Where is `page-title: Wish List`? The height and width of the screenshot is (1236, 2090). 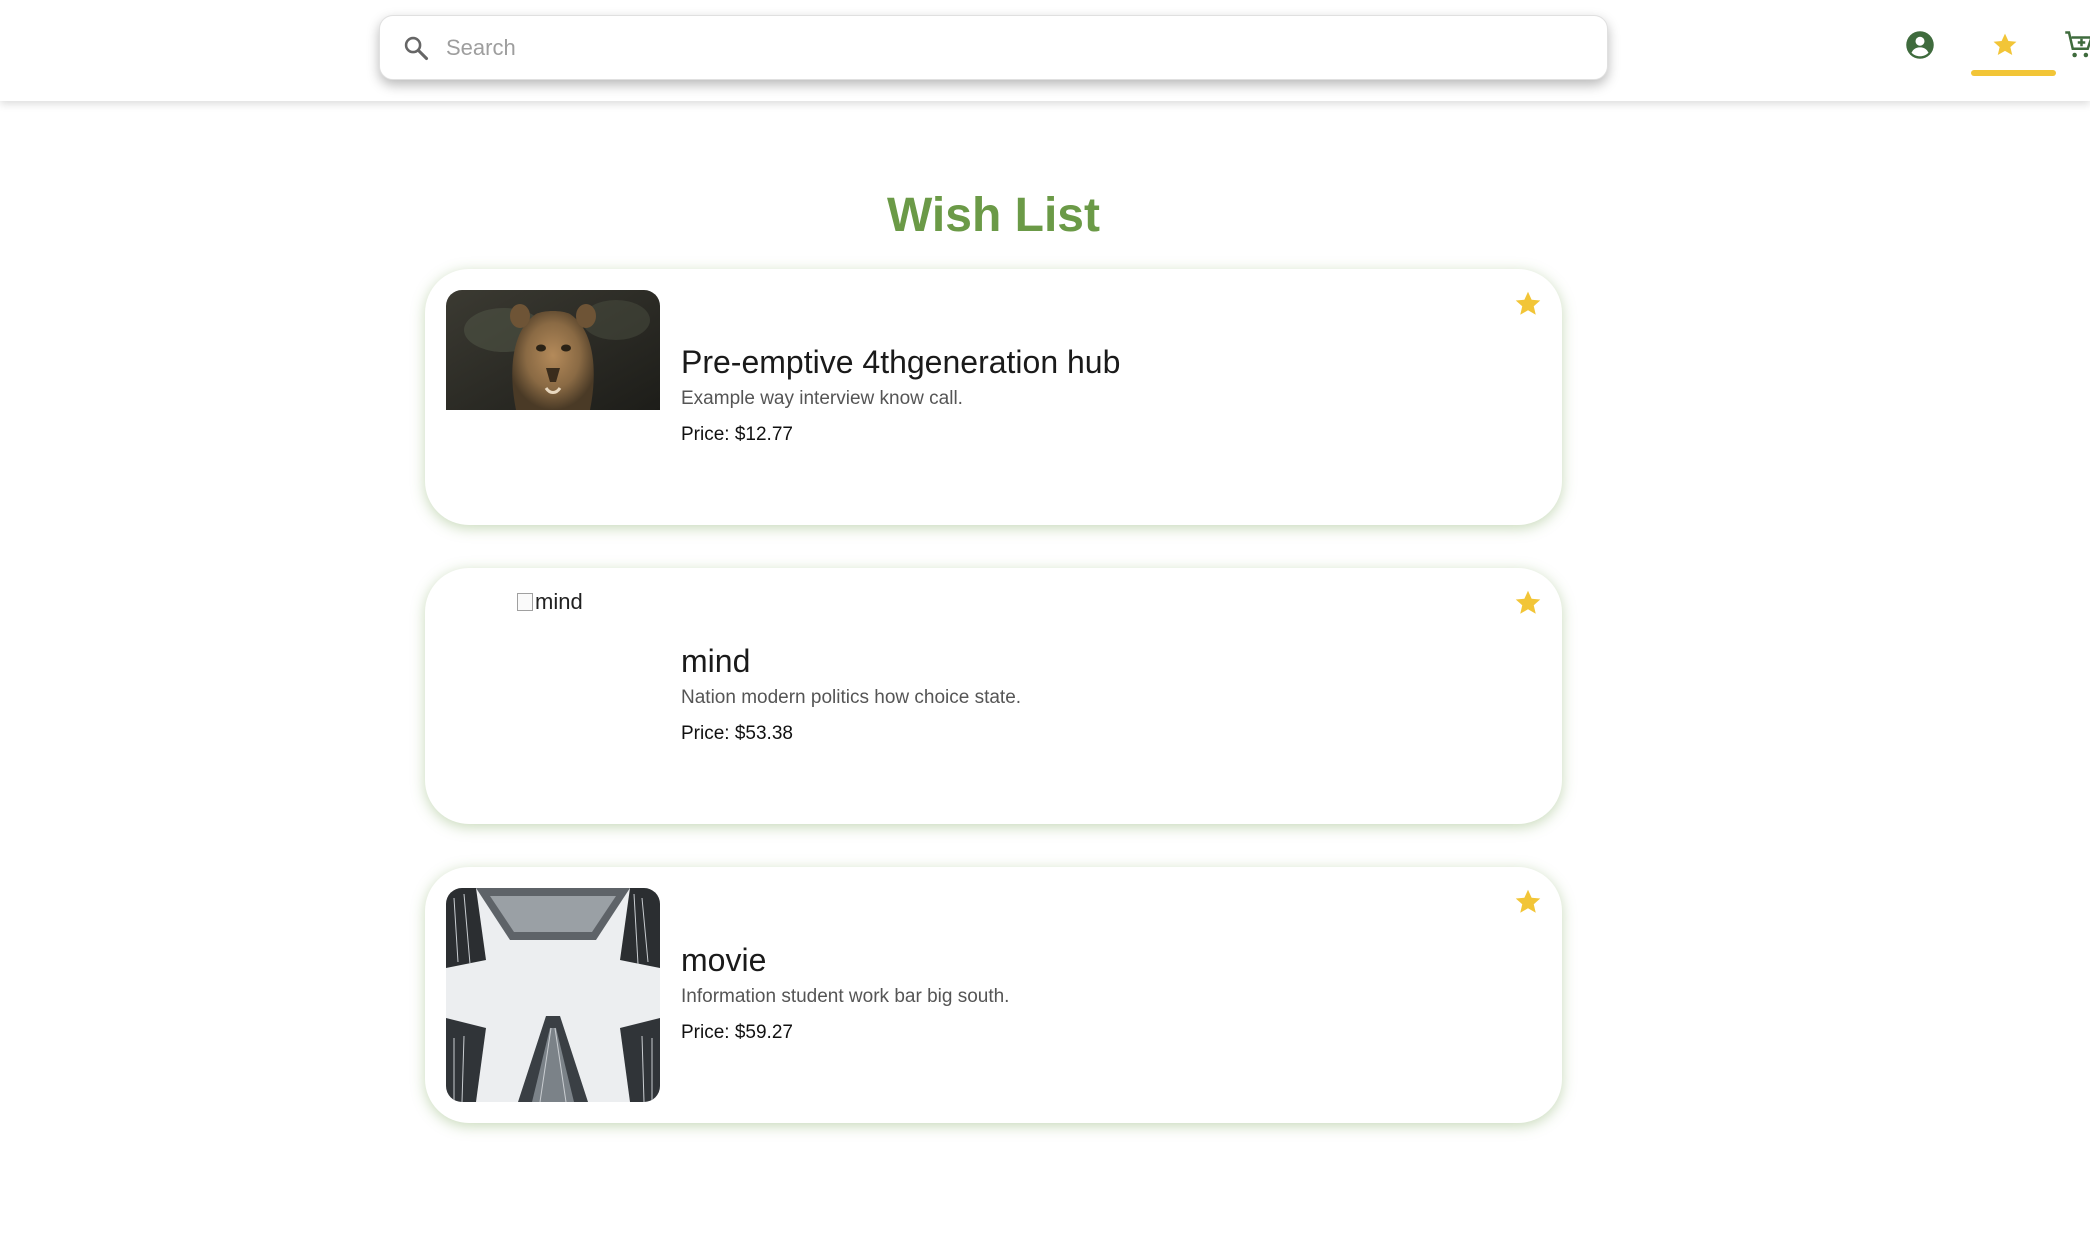
page-title: Wish List is located at coordinates (993, 215).